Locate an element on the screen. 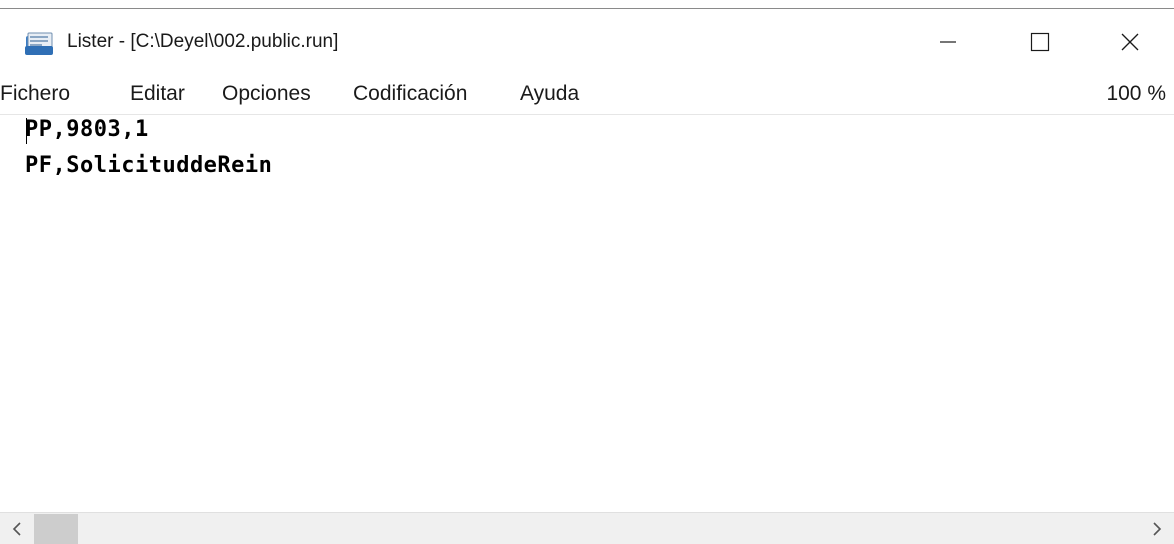 The width and height of the screenshot is (1174, 544). minimize-icon is located at coordinates (948, 42).